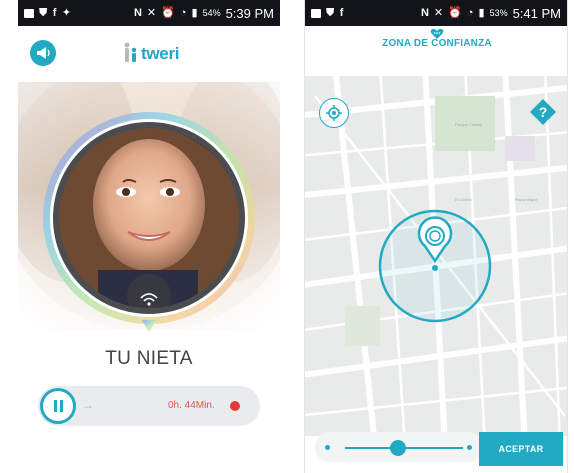 The height and width of the screenshot is (473, 574). I want to click on help-icon: ?, so click(543, 112).